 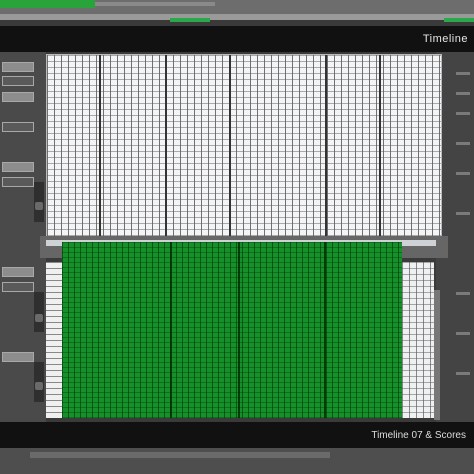 What do you see at coordinates (237, 39) in the screenshot?
I see `window-title-bar` at bounding box center [237, 39].